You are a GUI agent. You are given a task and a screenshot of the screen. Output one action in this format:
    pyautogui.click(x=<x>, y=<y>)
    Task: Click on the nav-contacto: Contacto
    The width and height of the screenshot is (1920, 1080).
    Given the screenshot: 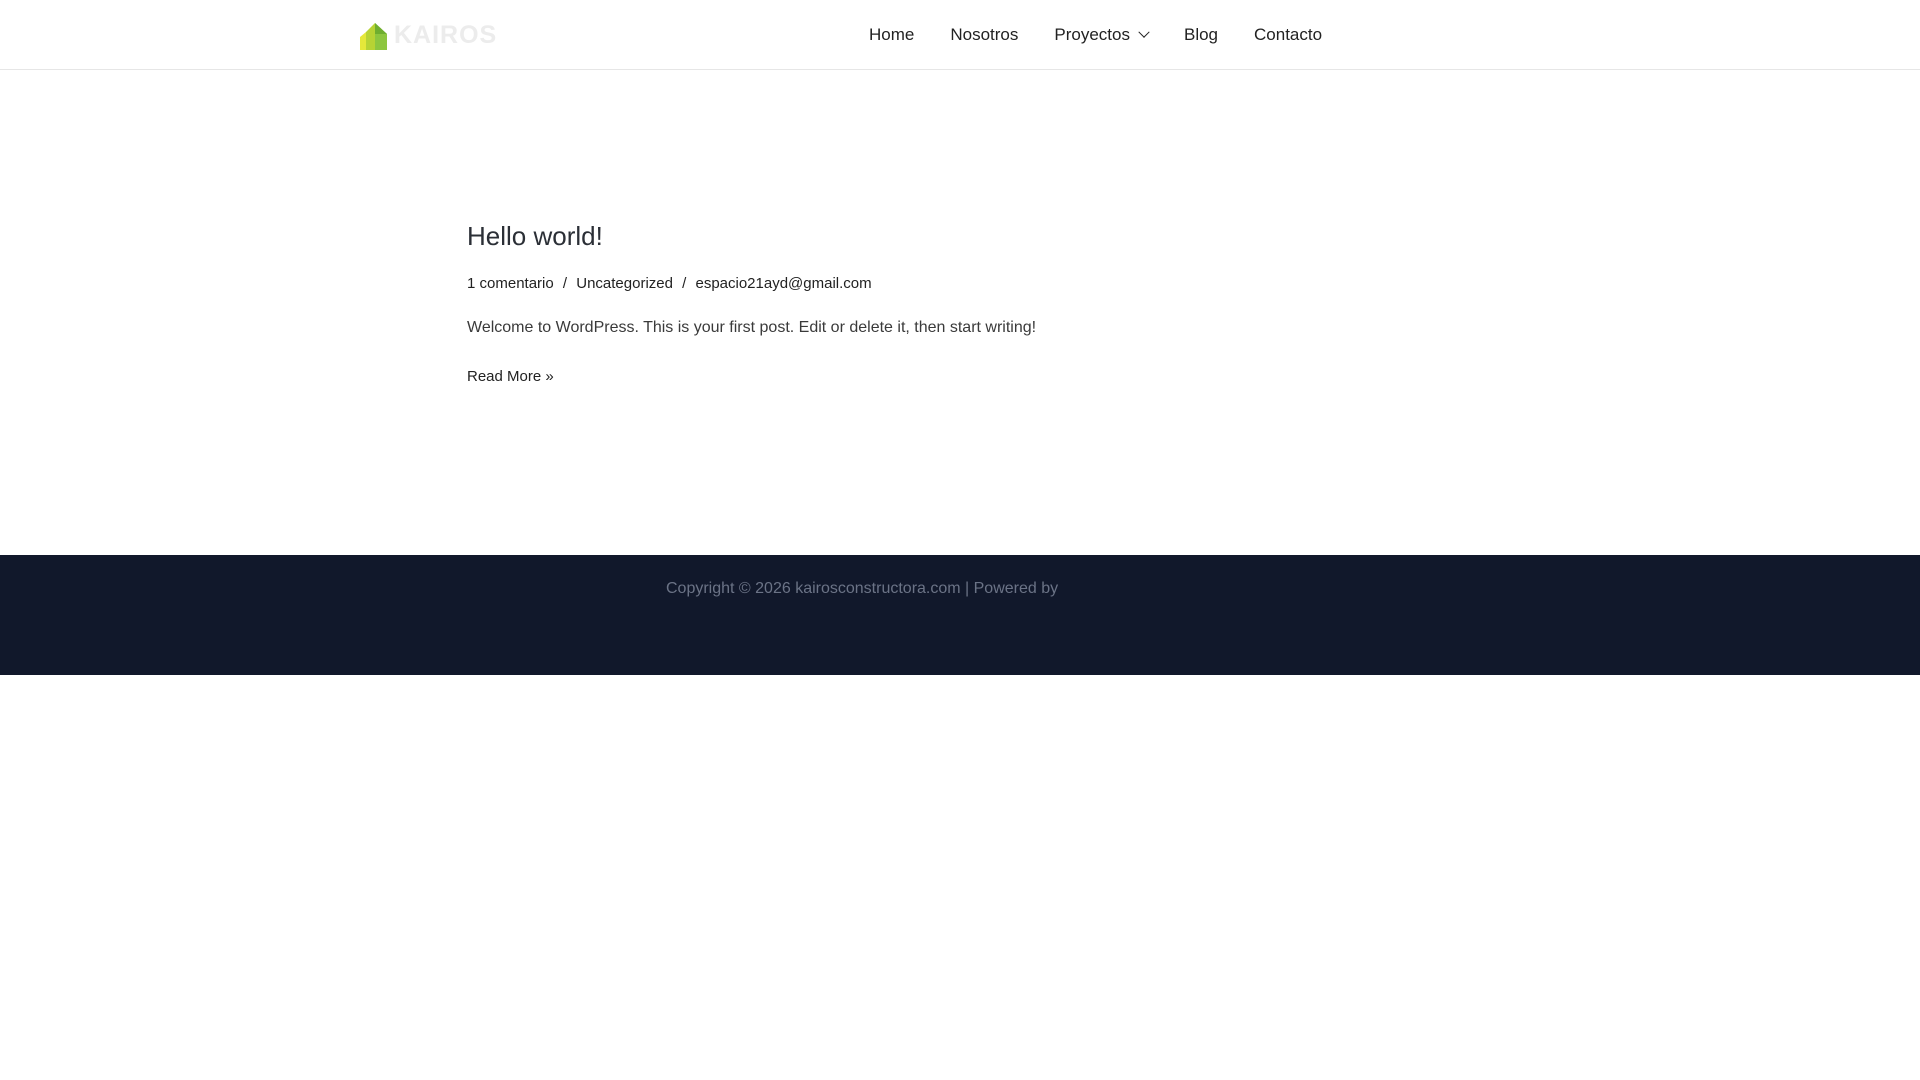 What is the action you would take?
    pyautogui.click(x=1288, y=35)
    